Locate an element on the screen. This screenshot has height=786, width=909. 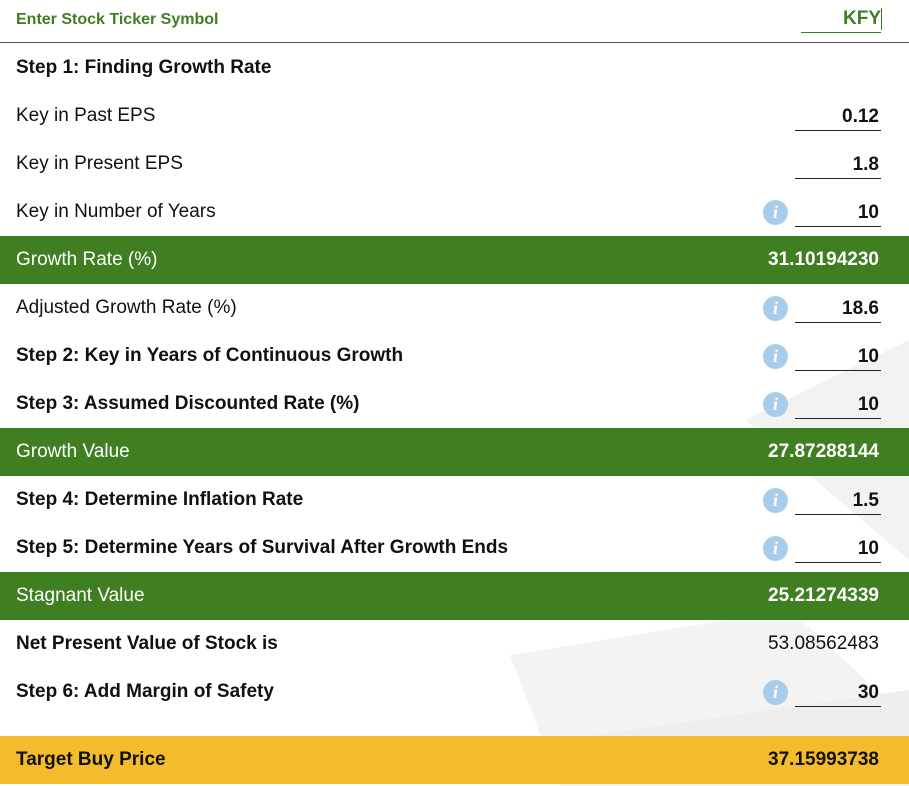
stagnant-value-label: Stagnant Value is located at coordinates (80, 595).